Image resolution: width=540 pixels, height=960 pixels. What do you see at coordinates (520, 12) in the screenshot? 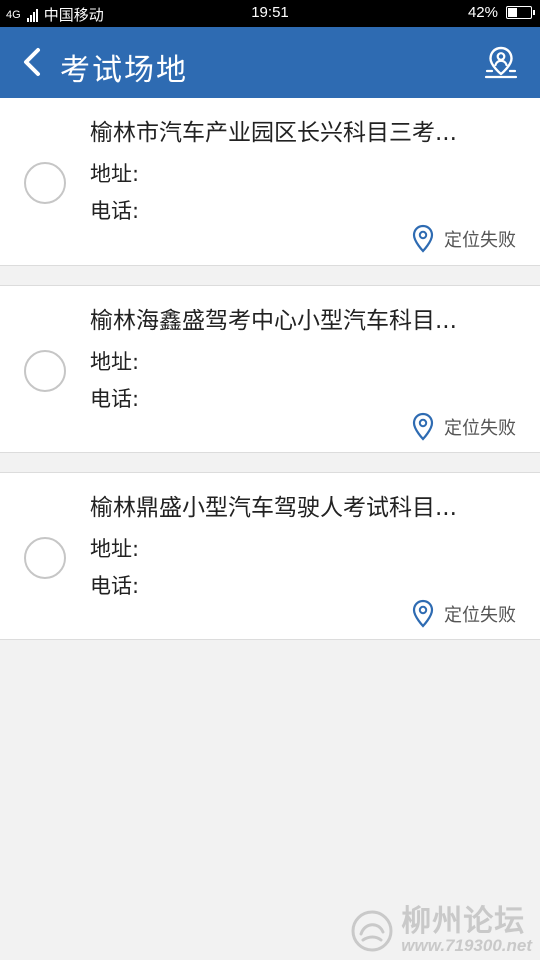
I see `battery-icon` at bounding box center [520, 12].